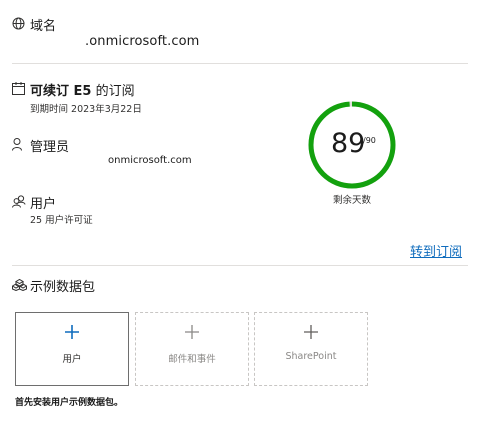 The height and width of the screenshot is (430, 480). Describe the element at coordinates (18, 88) in the screenshot. I see `calendar-icon` at that location.